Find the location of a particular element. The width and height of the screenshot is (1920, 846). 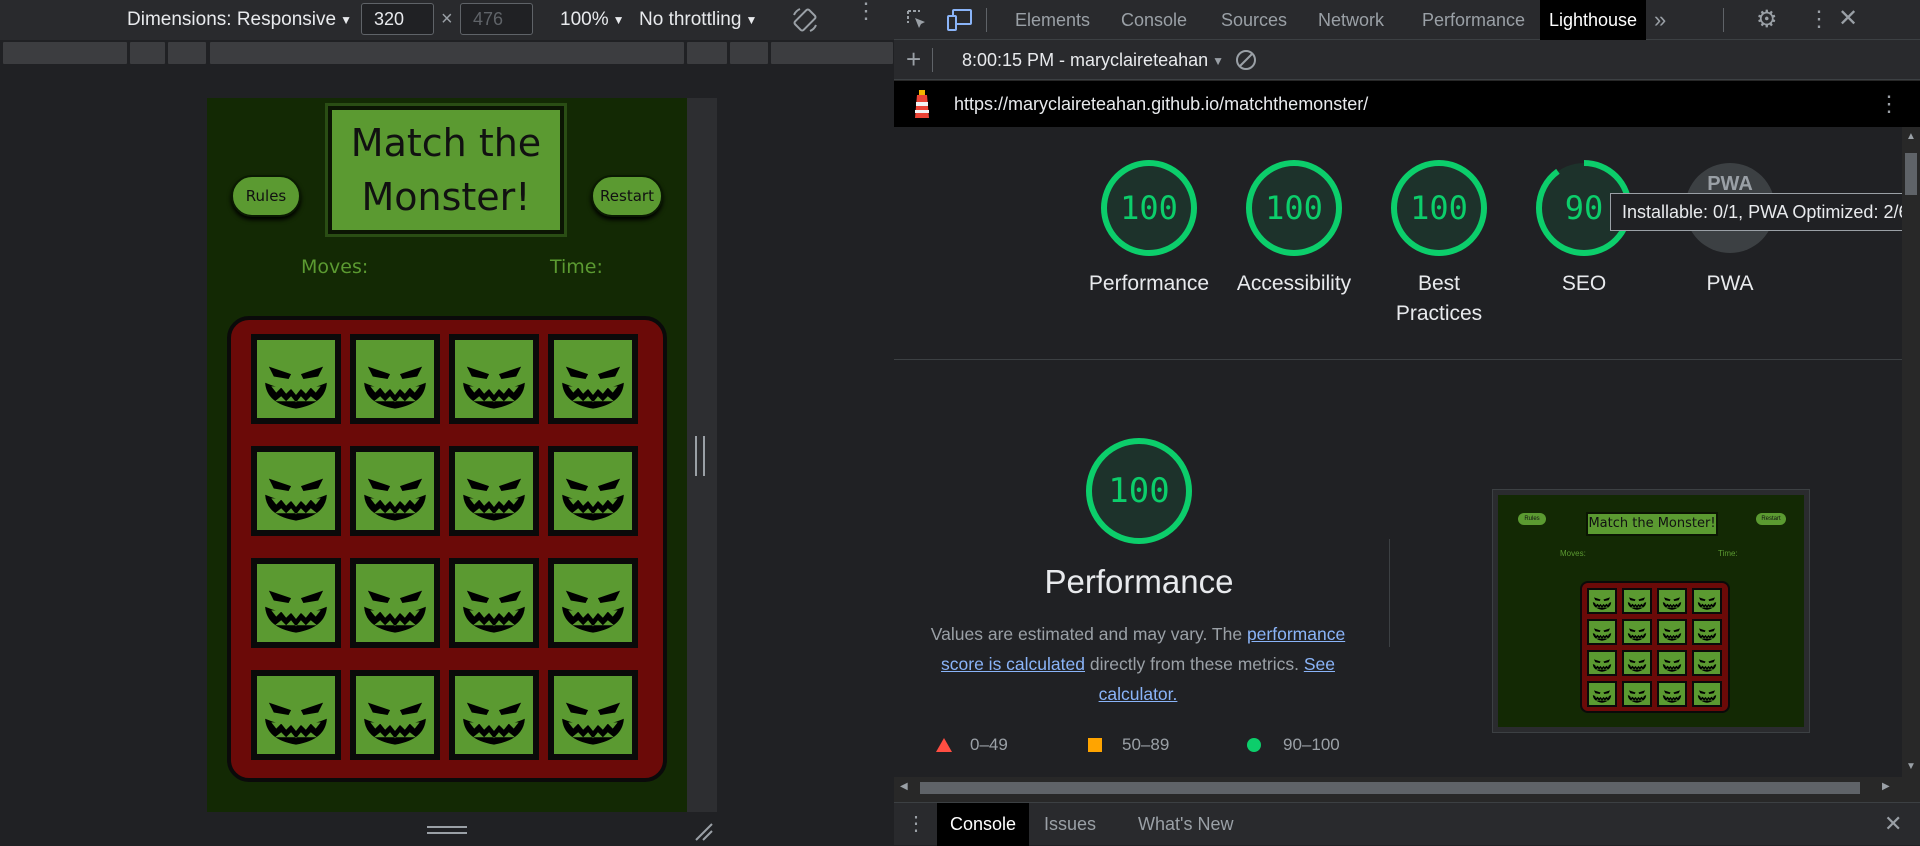

gauge-value-best-practices: 100 is located at coordinates (1439, 208).